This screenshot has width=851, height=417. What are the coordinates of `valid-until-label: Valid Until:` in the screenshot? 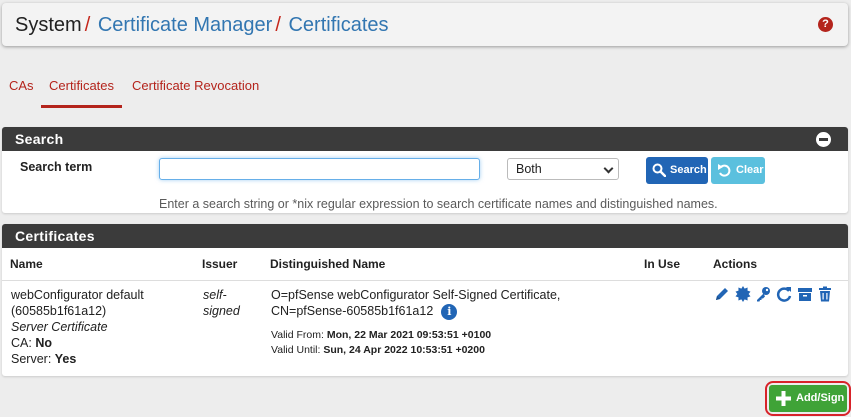 It's located at (296, 349).